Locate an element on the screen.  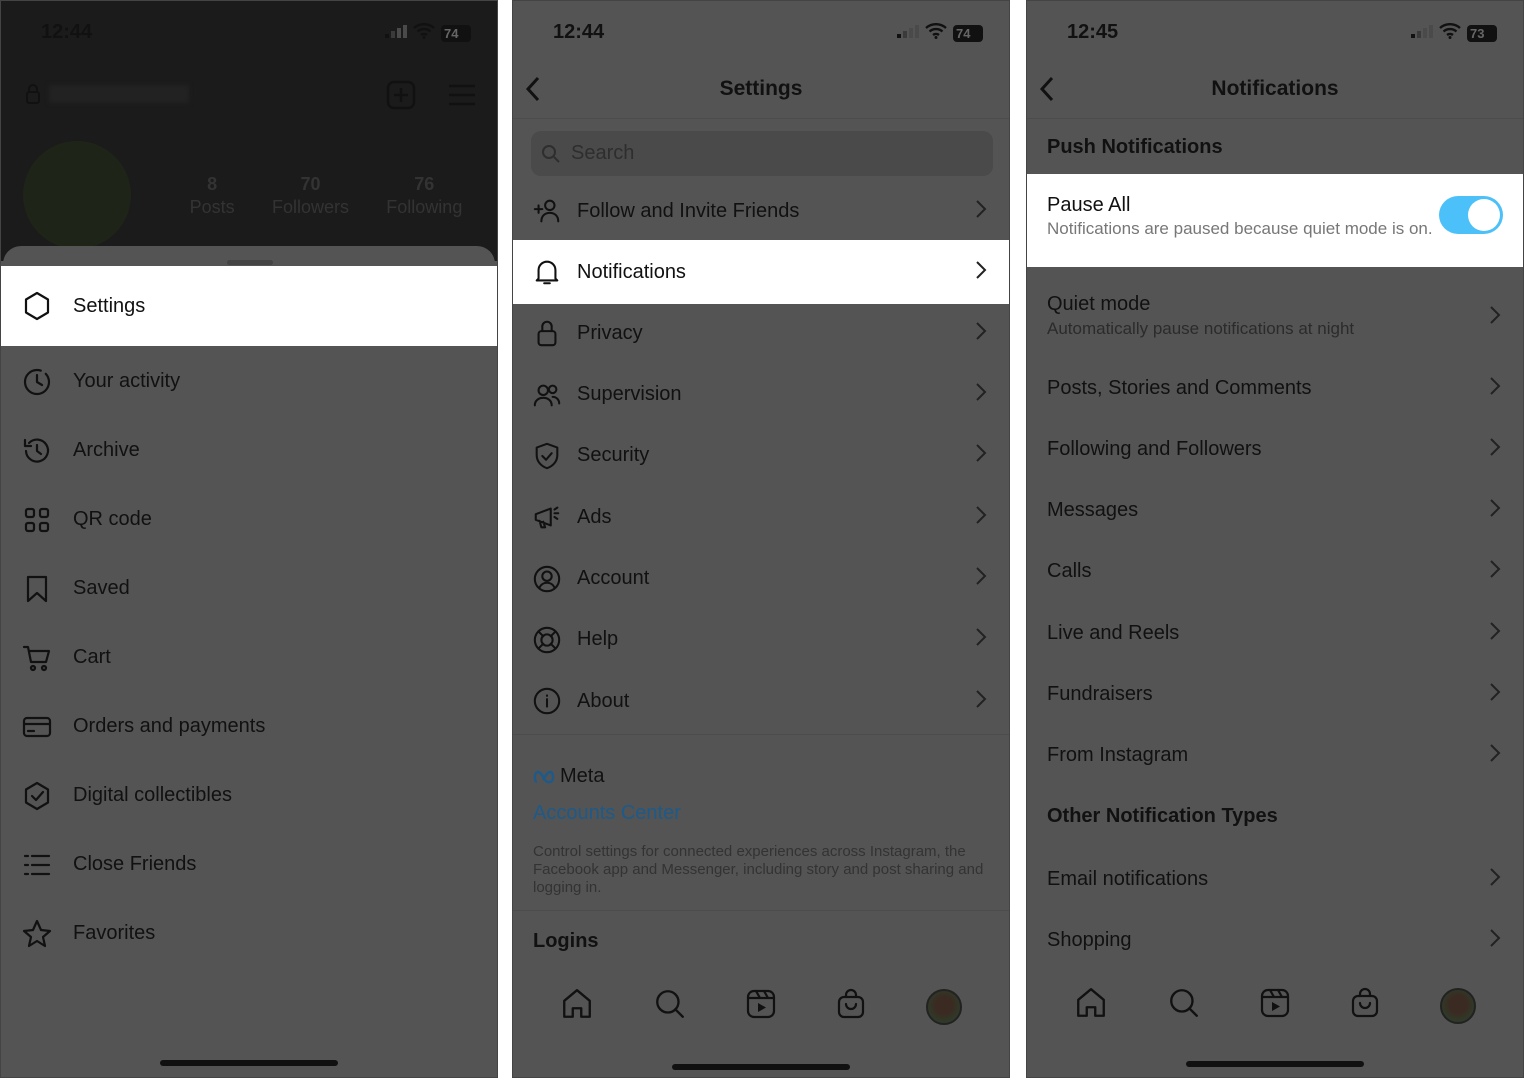
menu-item-orders-and-payments: Orders and payments is located at coordinates (249, 726).